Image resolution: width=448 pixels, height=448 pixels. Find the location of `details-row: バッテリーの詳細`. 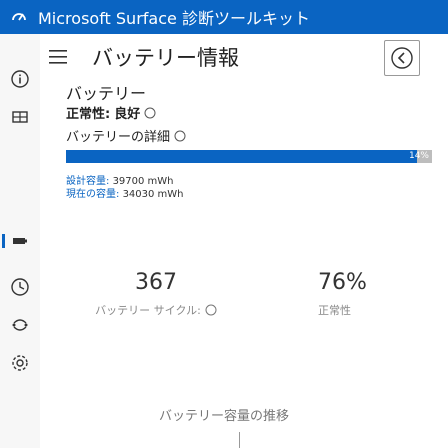

details-row: バッテリーの詳細 is located at coordinates (126, 135).